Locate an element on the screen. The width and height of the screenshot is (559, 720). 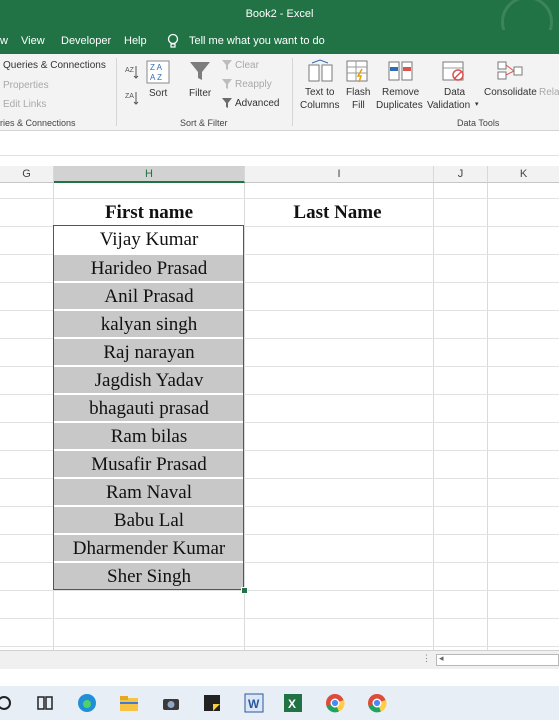
chrome-profile-icon is located at coordinates (377, 703).